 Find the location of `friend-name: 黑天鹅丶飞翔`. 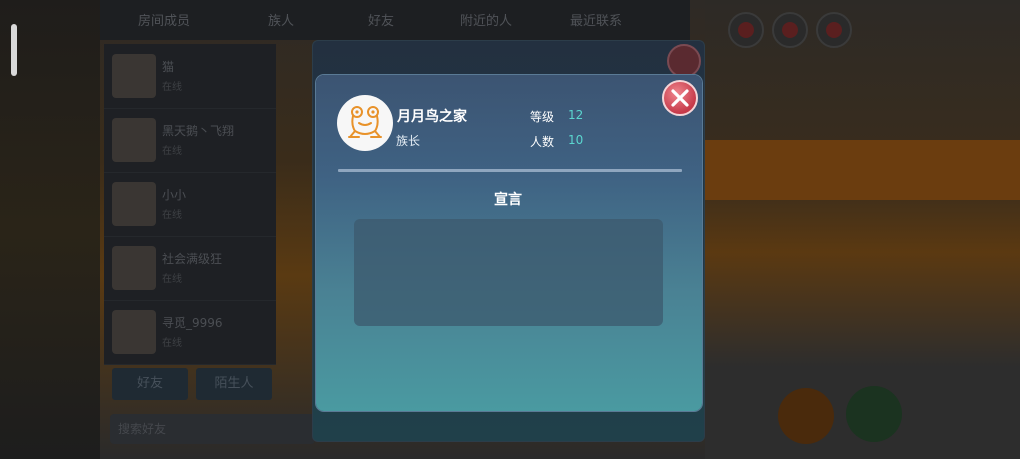

friend-name: 黑天鹅丶飞翔 is located at coordinates (198, 131).